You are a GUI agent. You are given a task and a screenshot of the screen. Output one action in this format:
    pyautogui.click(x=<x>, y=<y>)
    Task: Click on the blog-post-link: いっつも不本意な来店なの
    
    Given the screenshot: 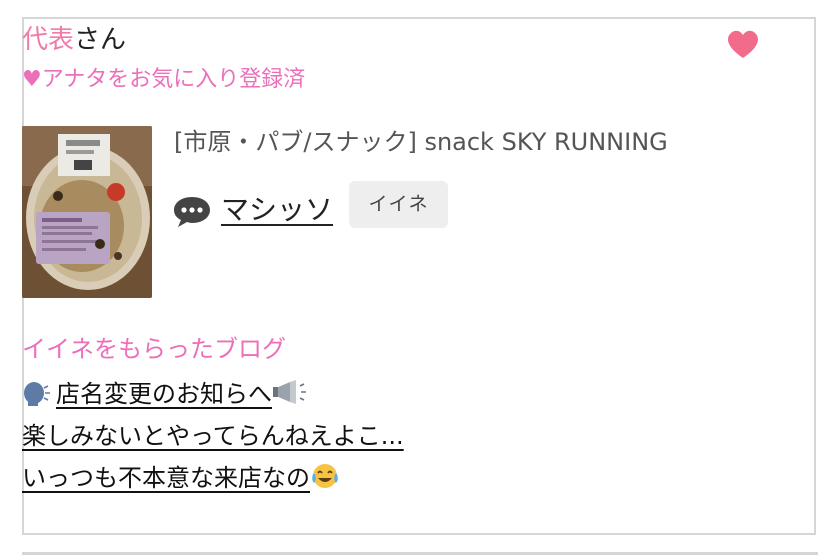 What is the action you would take?
    pyautogui.click(x=181, y=478)
    